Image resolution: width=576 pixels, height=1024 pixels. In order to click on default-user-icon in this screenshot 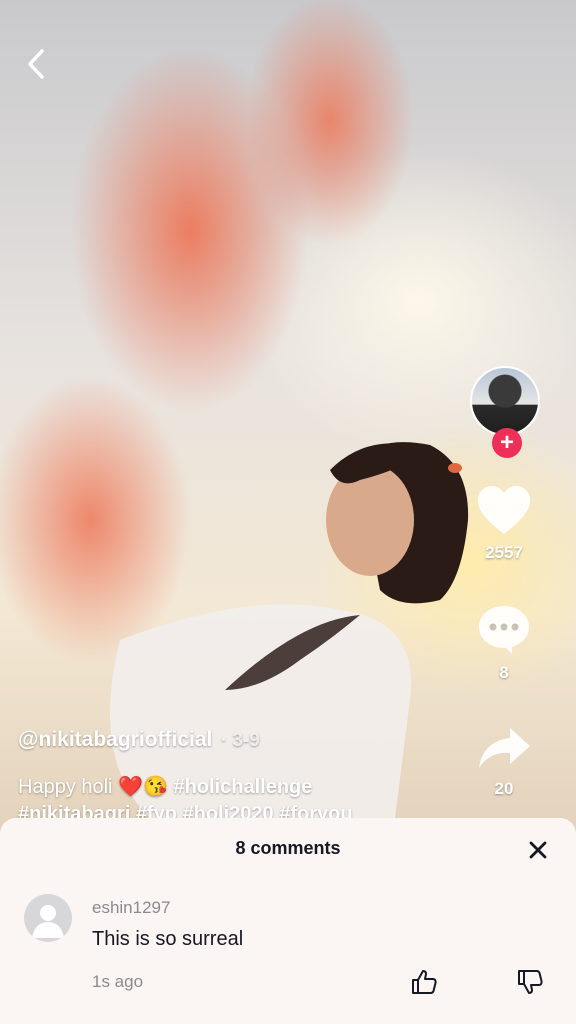, I will do `click(48, 921)`.